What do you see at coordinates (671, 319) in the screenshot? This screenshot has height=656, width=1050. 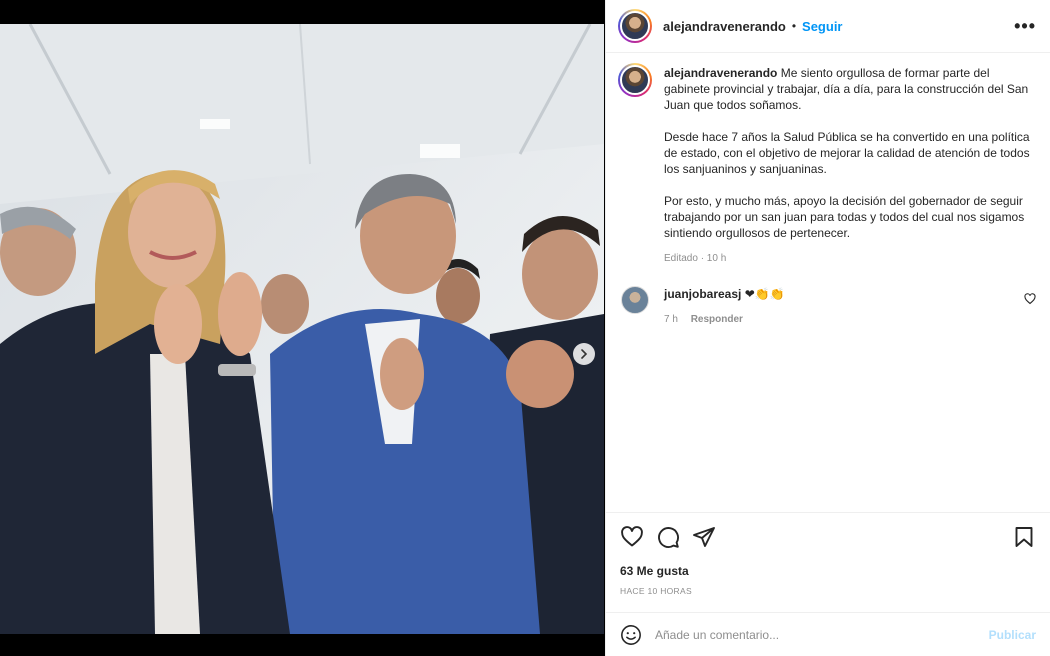 I see `comment-age: 7 h` at bounding box center [671, 319].